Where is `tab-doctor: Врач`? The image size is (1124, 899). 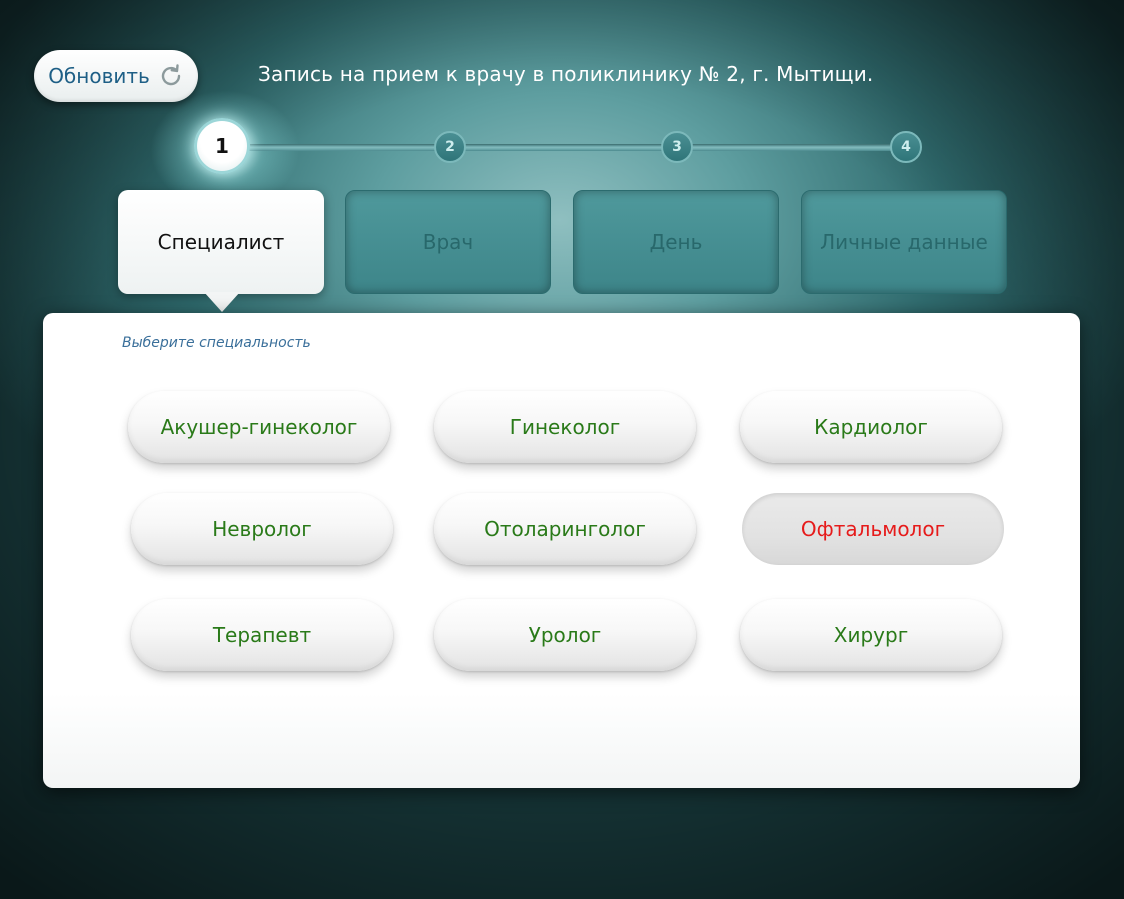
tab-doctor: Врач is located at coordinates (448, 242).